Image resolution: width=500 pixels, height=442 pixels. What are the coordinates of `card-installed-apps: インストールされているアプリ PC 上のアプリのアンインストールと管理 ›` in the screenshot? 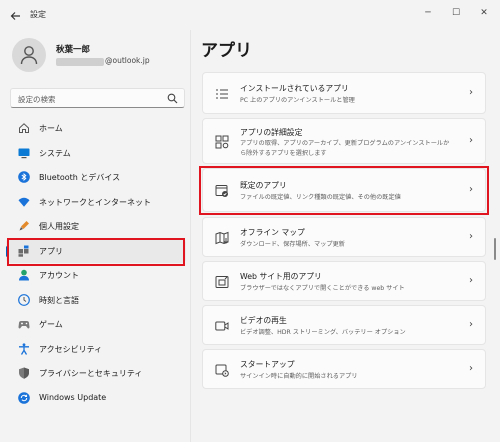 It's located at (344, 93).